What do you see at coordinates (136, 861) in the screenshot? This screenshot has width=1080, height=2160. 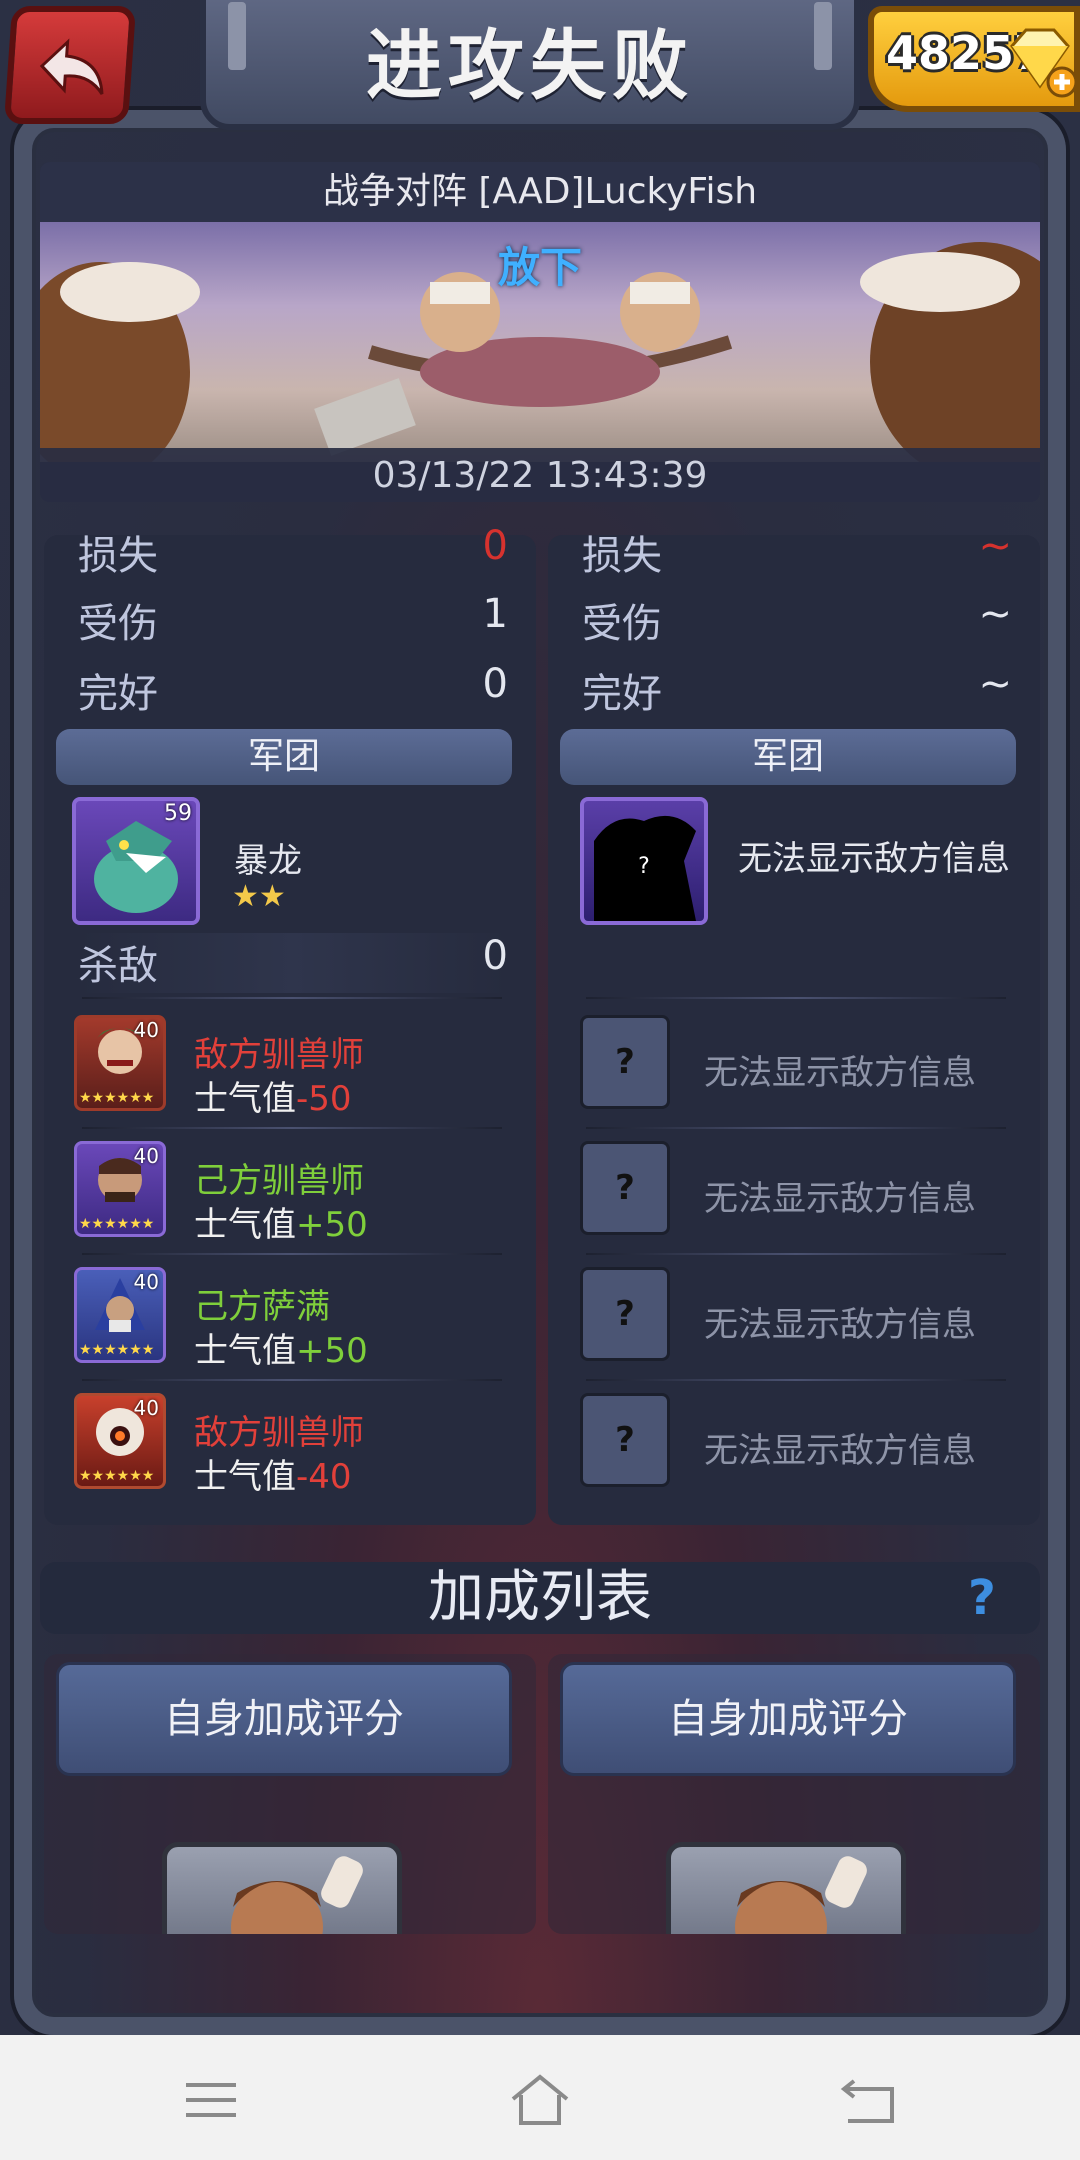 I see `unit-portrait: 59` at bounding box center [136, 861].